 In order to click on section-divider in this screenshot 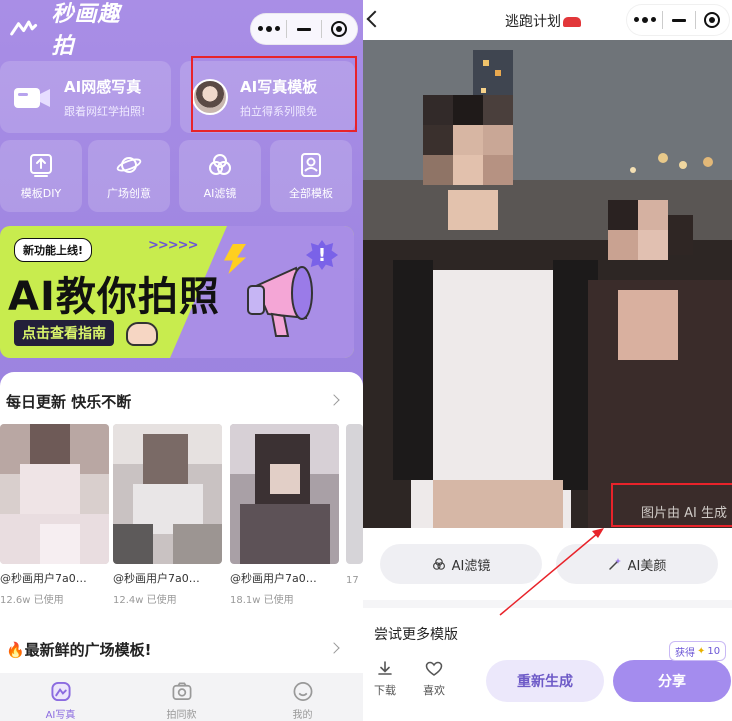, I will do `click(547, 604)`.